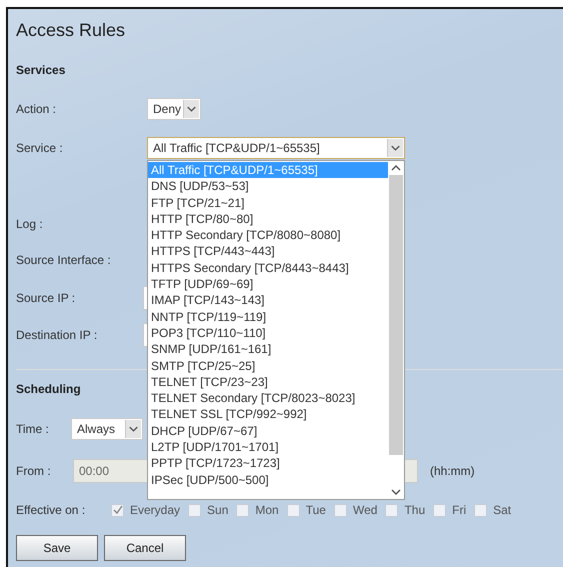 Image resolution: width=563 pixels, height=567 pixels. I want to click on cancel-button: Cancel, so click(145, 548).